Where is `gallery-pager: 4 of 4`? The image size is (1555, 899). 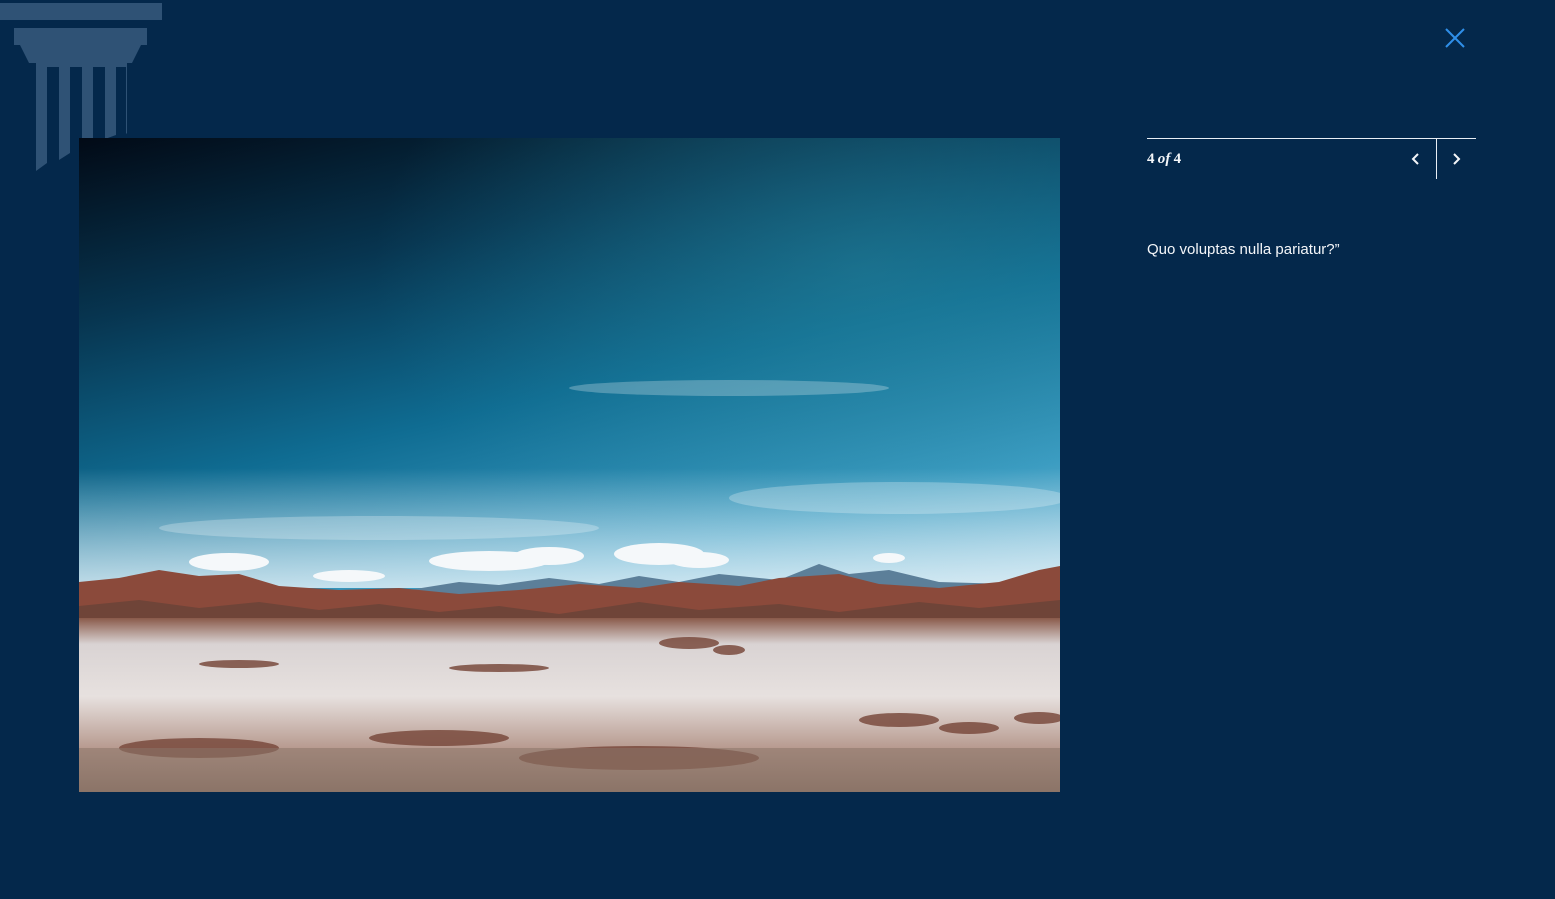
gallery-pager: 4 of 4 is located at coordinates (1311, 159).